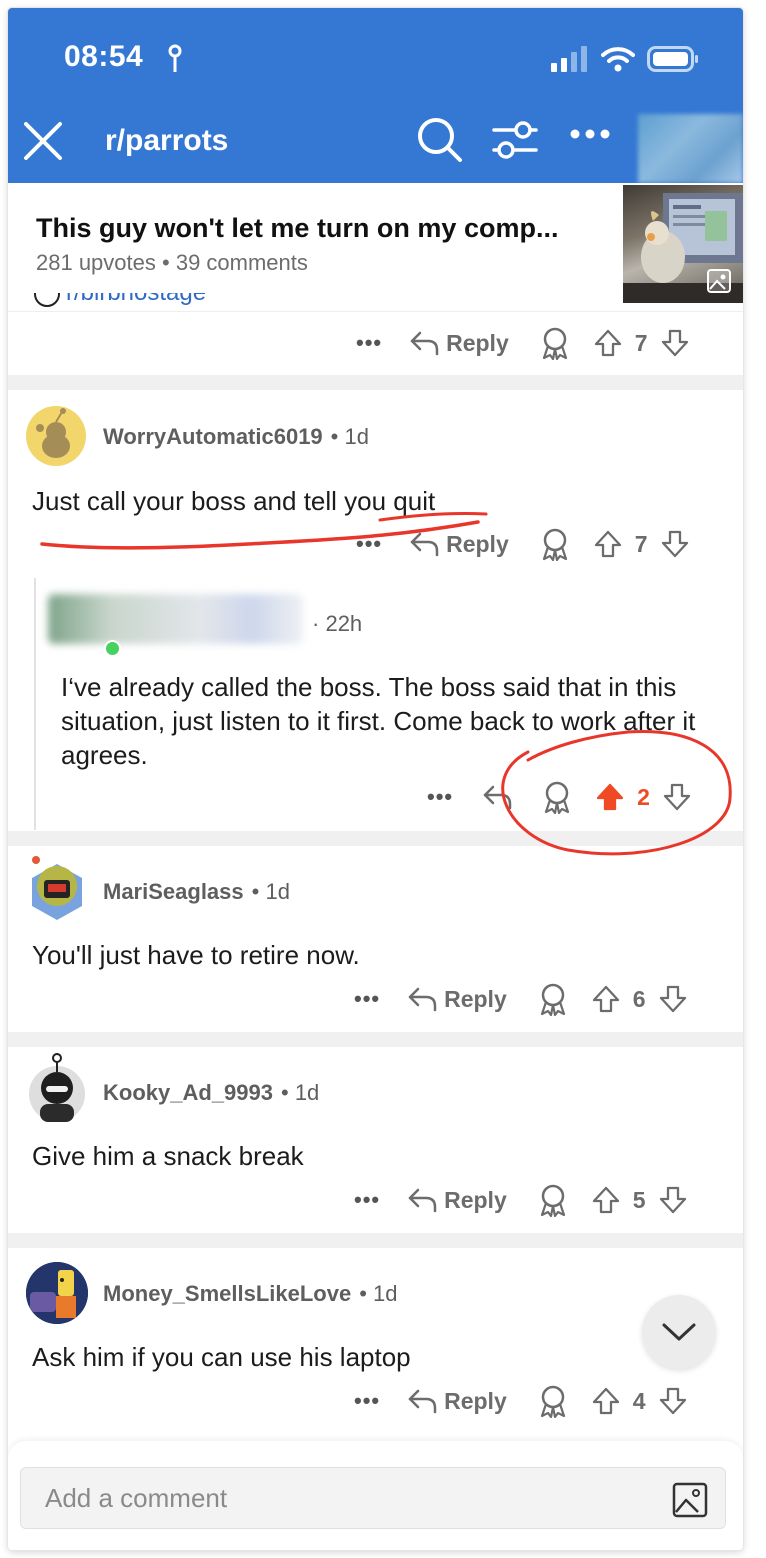  What do you see at coordinates (213, 437) in the screenshot?
I see `author-name: WorryAutomatic6019` at bounding box center [213, 437].